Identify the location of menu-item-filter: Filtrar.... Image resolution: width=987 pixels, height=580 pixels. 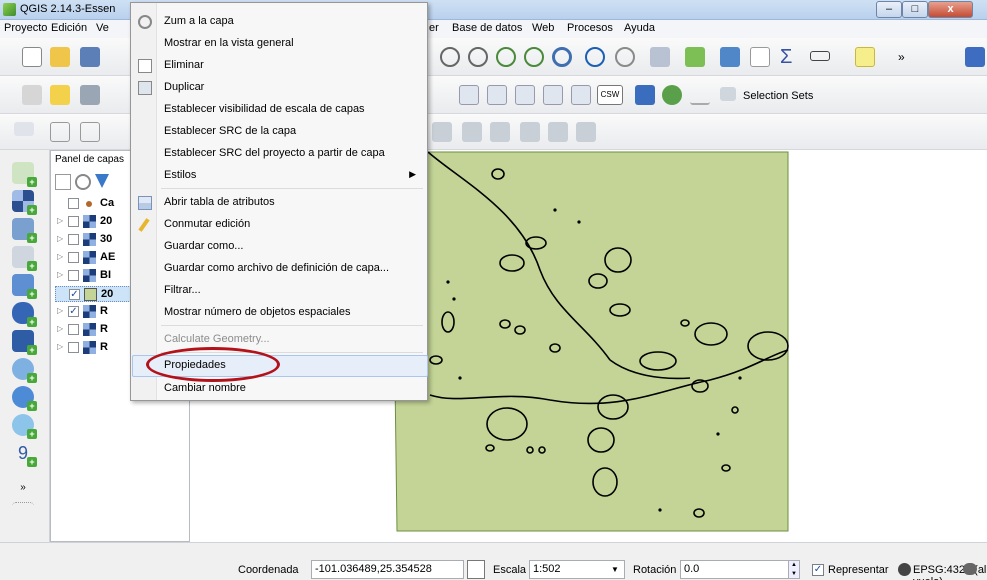
(280, 291).